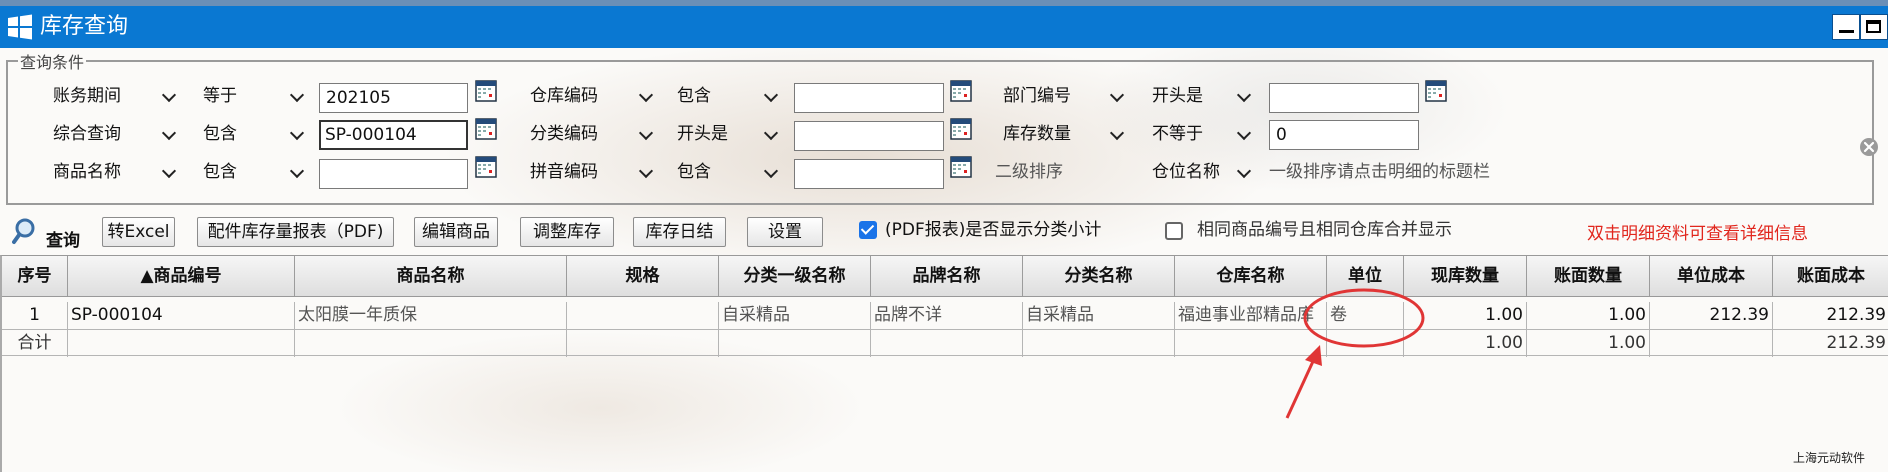  I want to click on condition-operator-select: 不等于, so click(1199, 134).